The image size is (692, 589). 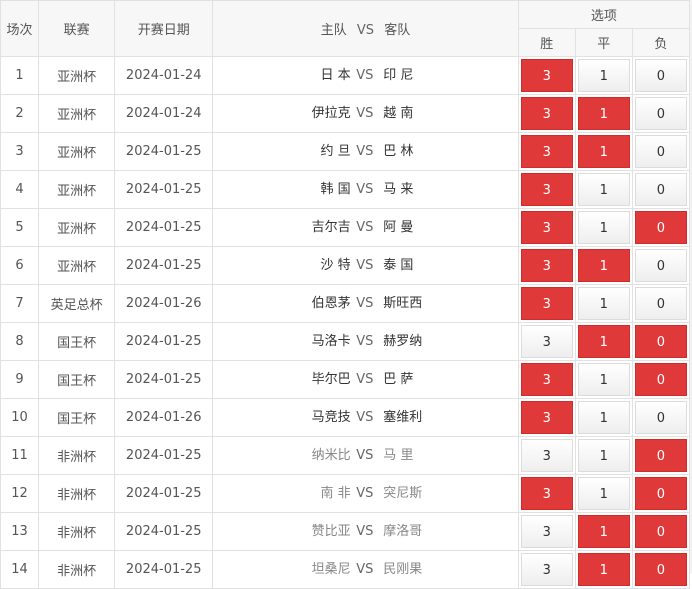 I want to click on table-row: 13 非洲杯 2024-01-25 赞比亚 VS 摩洛哥 3 1 0, so click(x=345, y=531).